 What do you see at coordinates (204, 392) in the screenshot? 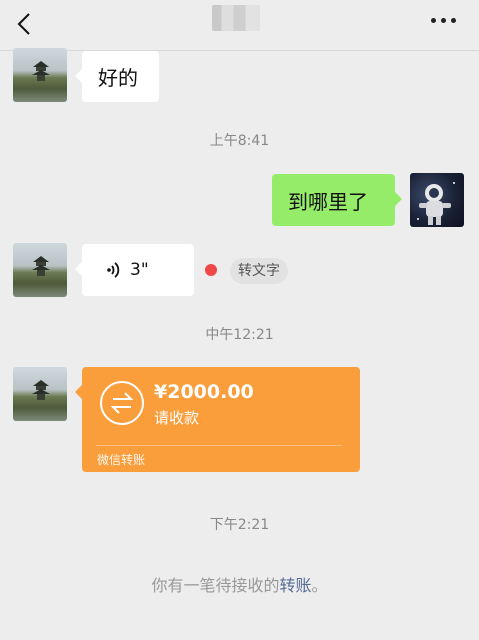
I see `transfer-amount: ¥2000.00` at bounding box center [204, 392].